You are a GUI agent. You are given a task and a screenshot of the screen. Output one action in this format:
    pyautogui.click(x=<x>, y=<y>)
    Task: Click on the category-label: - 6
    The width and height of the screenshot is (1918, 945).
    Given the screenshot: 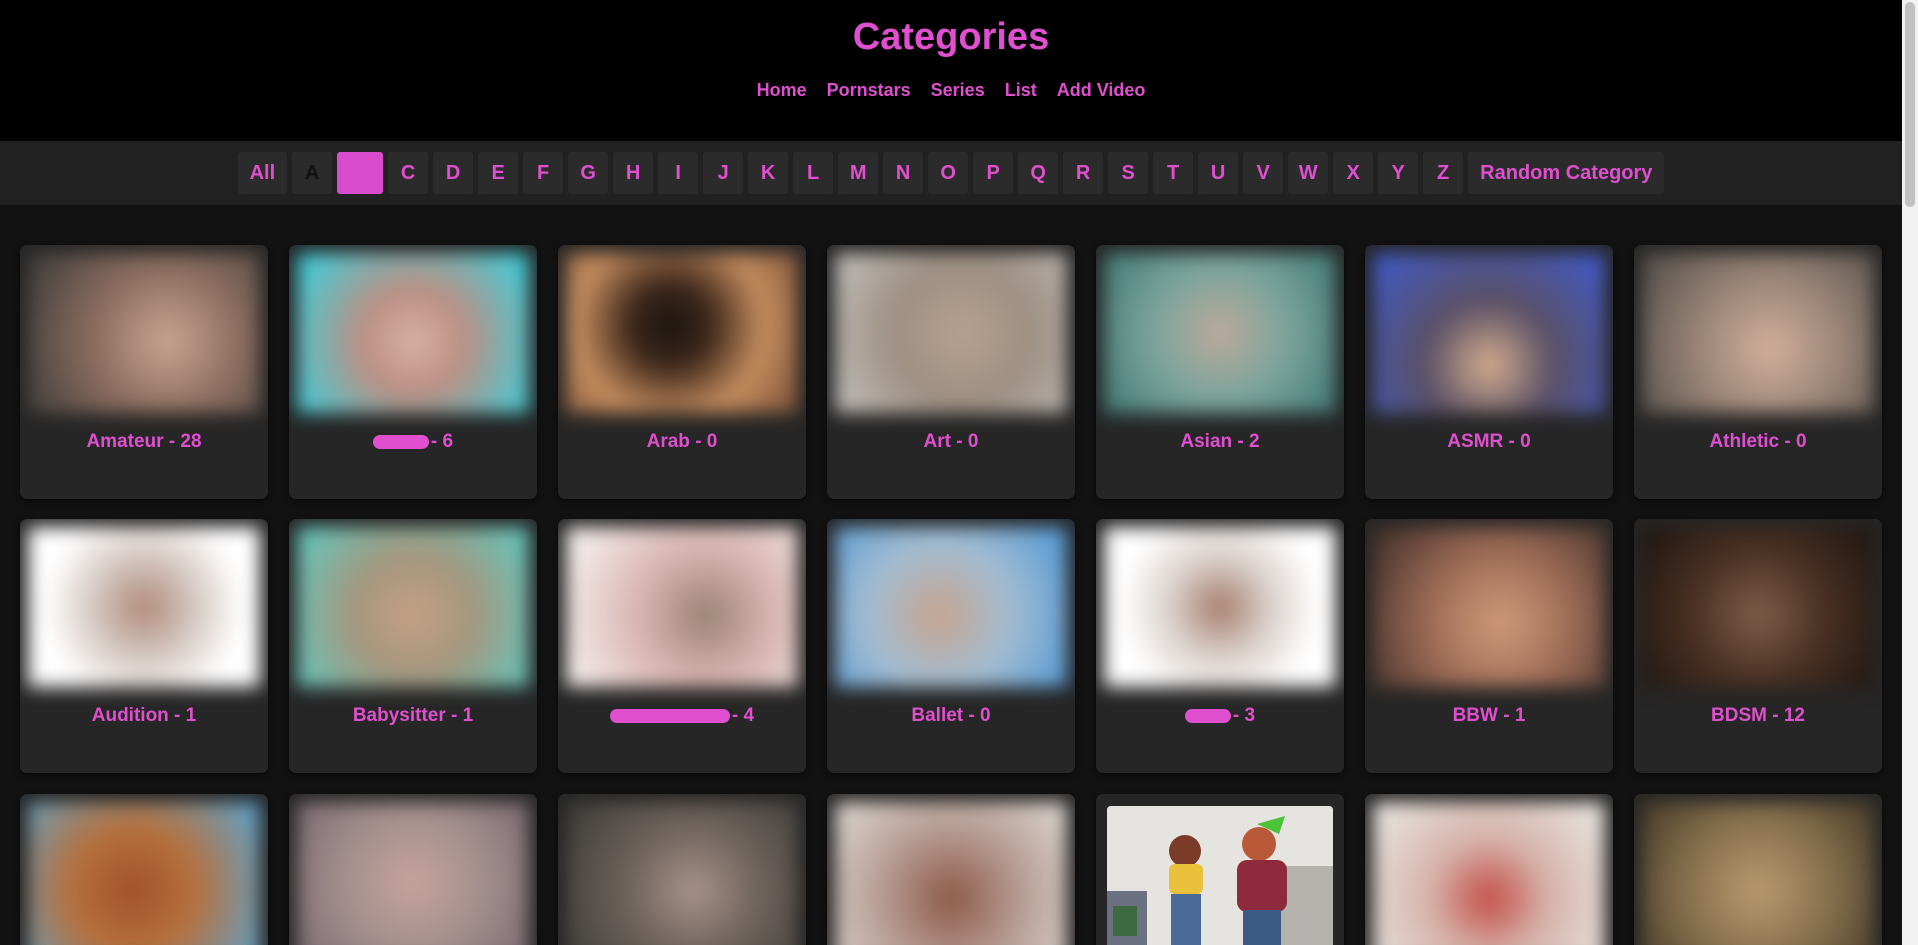 What is the action you would take?
    pyautogui.click(x=413, y=442)
    